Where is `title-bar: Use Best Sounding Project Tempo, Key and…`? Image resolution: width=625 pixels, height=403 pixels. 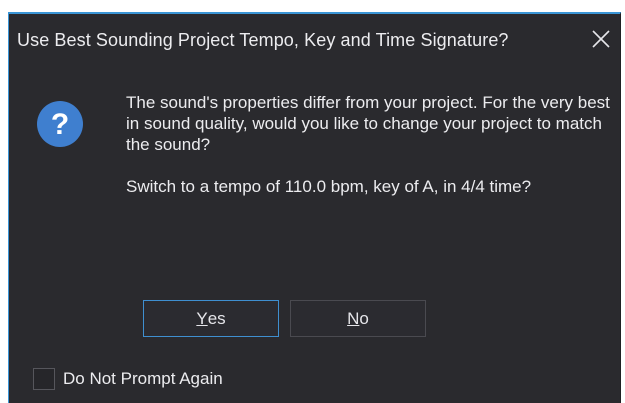 title-bar: Use Best Sounding Project Tempo, Key and… is located at coordinates (314, 40).